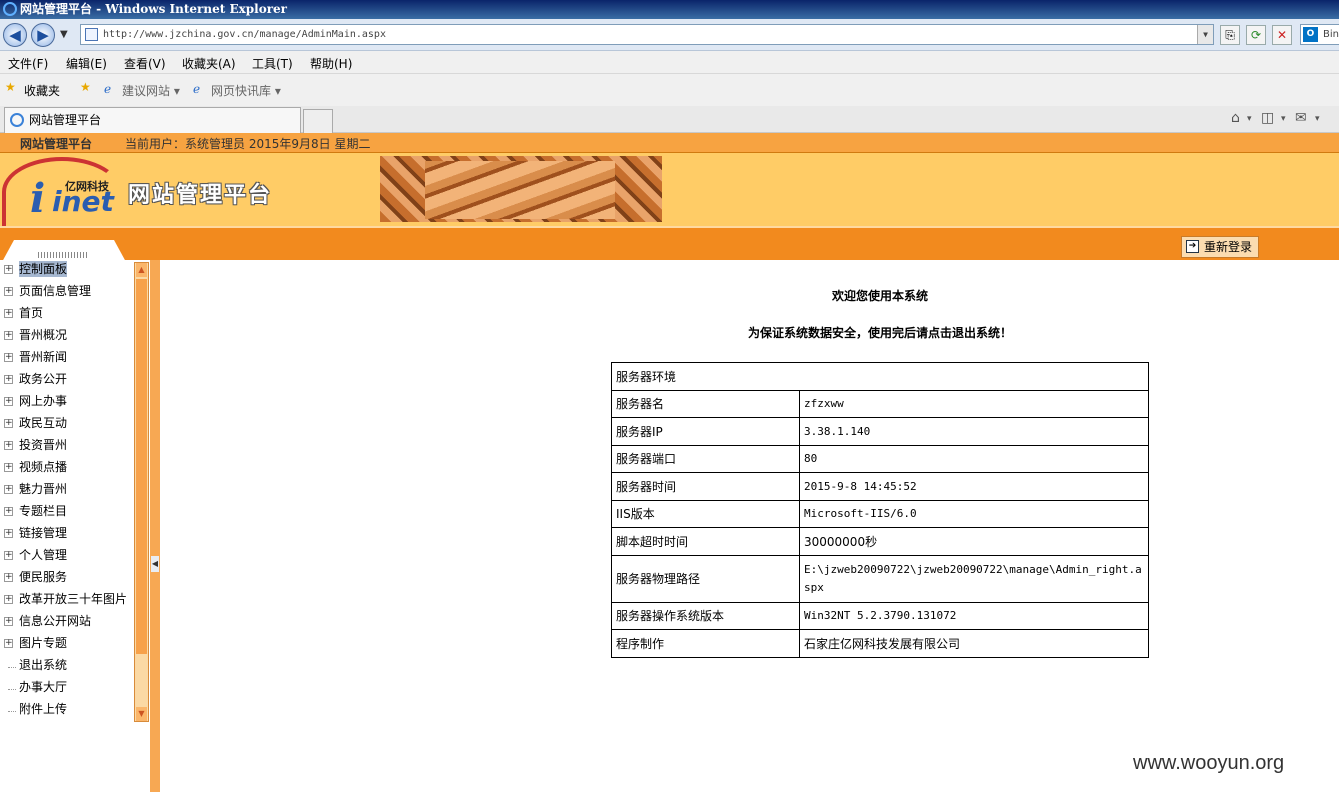  I want to click on table-header: 服务器环境, so click(880, 376).